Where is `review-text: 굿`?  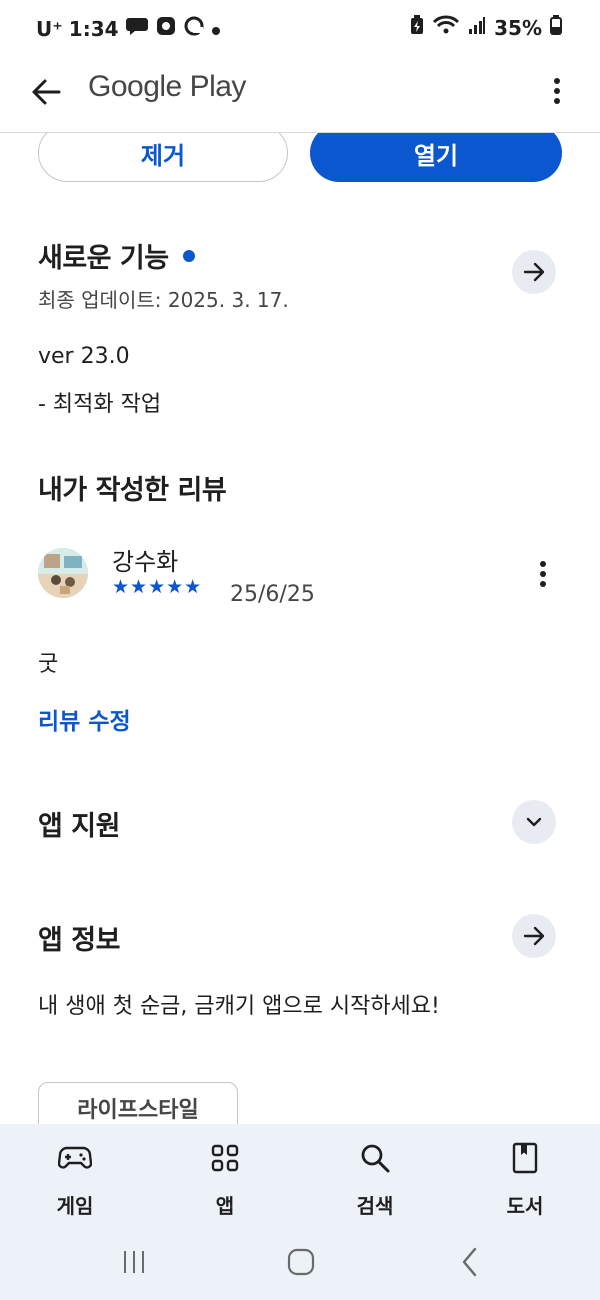 review-text: 굿 is located at coordinates (48, 664).